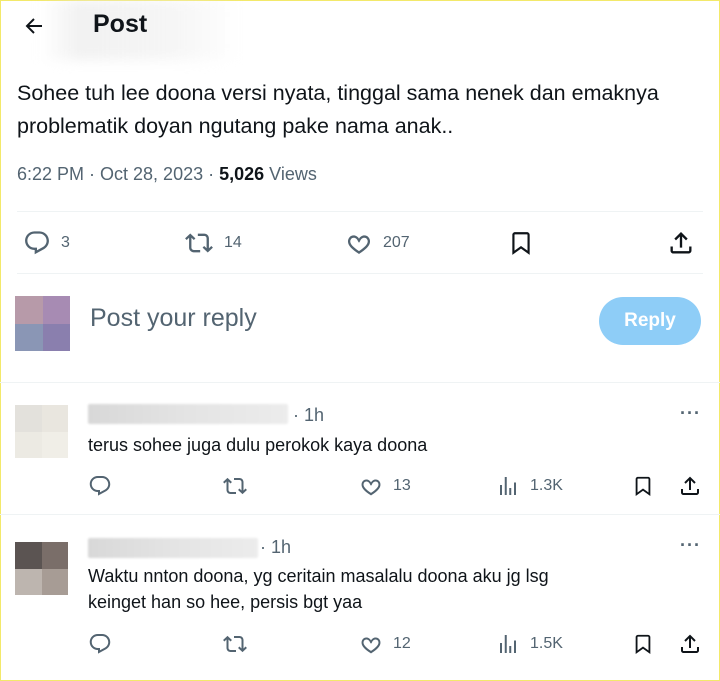  I want to click on views-count: 1.5K, so click(546, 643).